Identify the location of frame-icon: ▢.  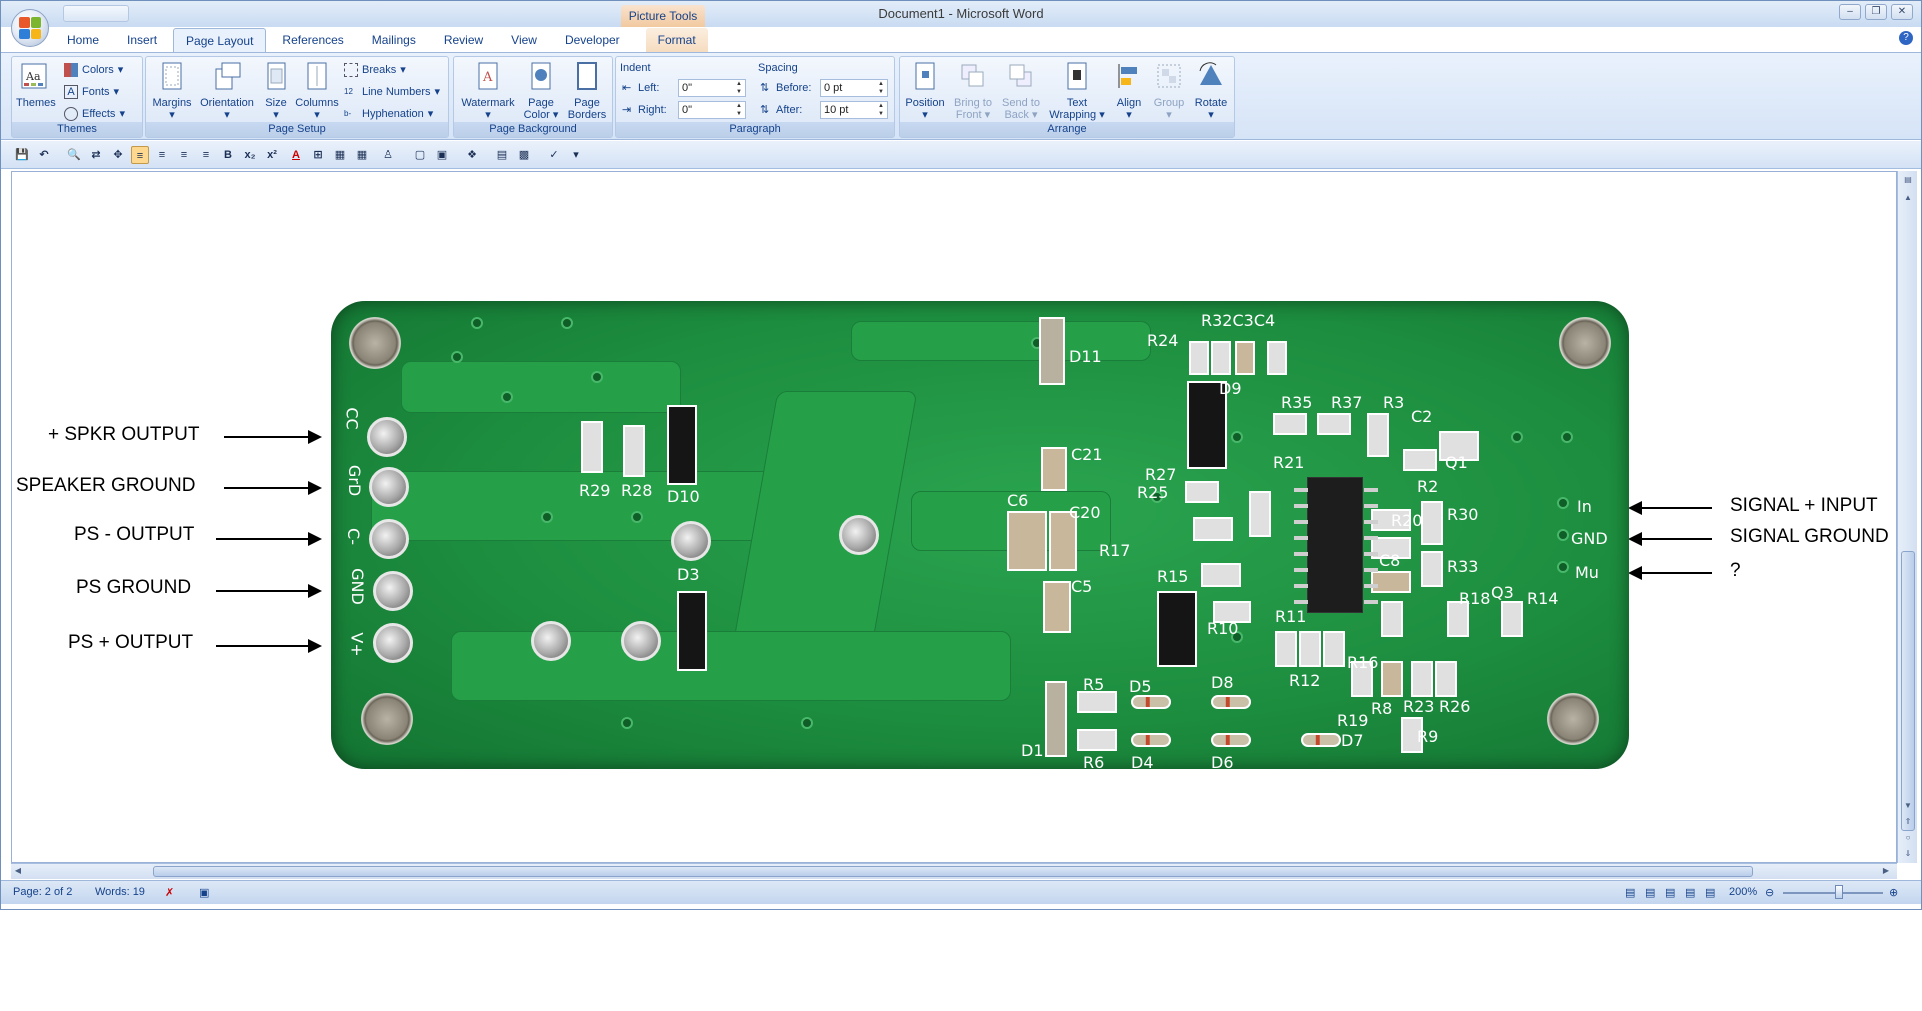
(420, 155).